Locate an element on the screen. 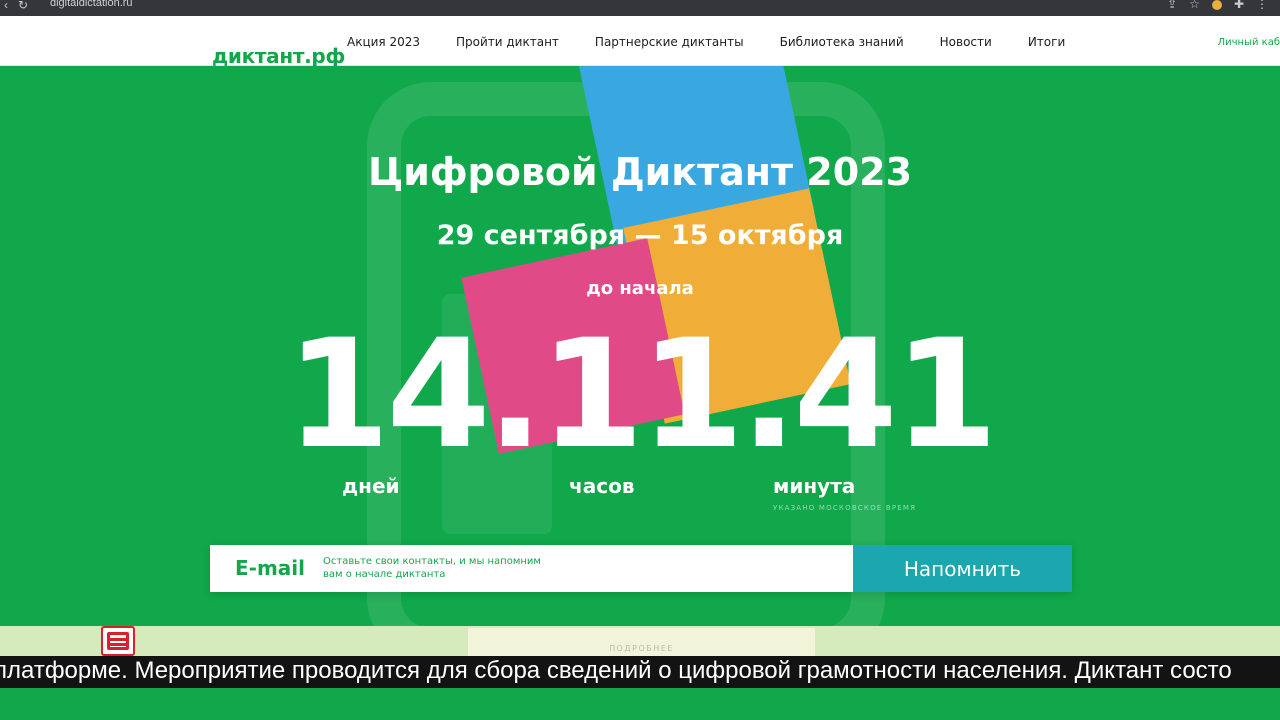 Image resolution: width=1280 pixels, height=720 pixels. tv-logo-frame is located at coordinates (118, 641).